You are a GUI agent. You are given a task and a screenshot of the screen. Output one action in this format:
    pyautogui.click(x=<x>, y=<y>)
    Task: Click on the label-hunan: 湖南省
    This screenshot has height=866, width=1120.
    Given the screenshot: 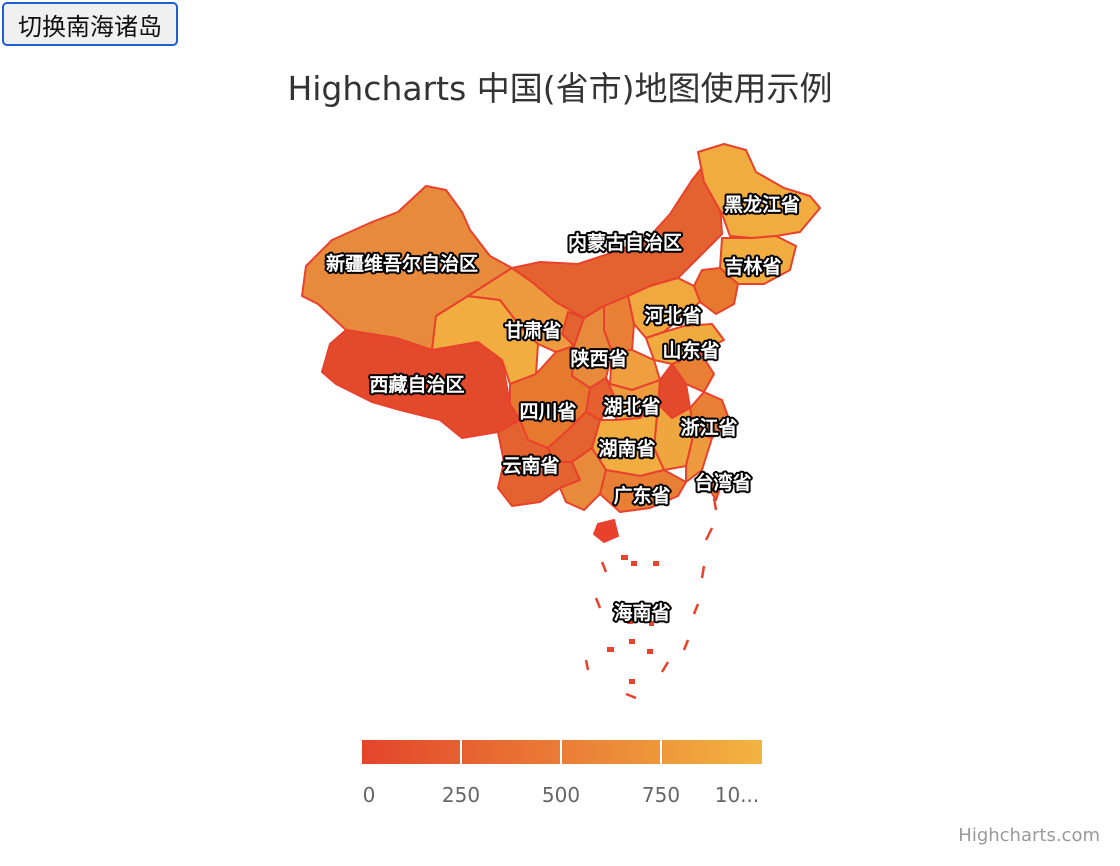 What is the action you would take?
    pyautogui.click(x=626, y=449)
    